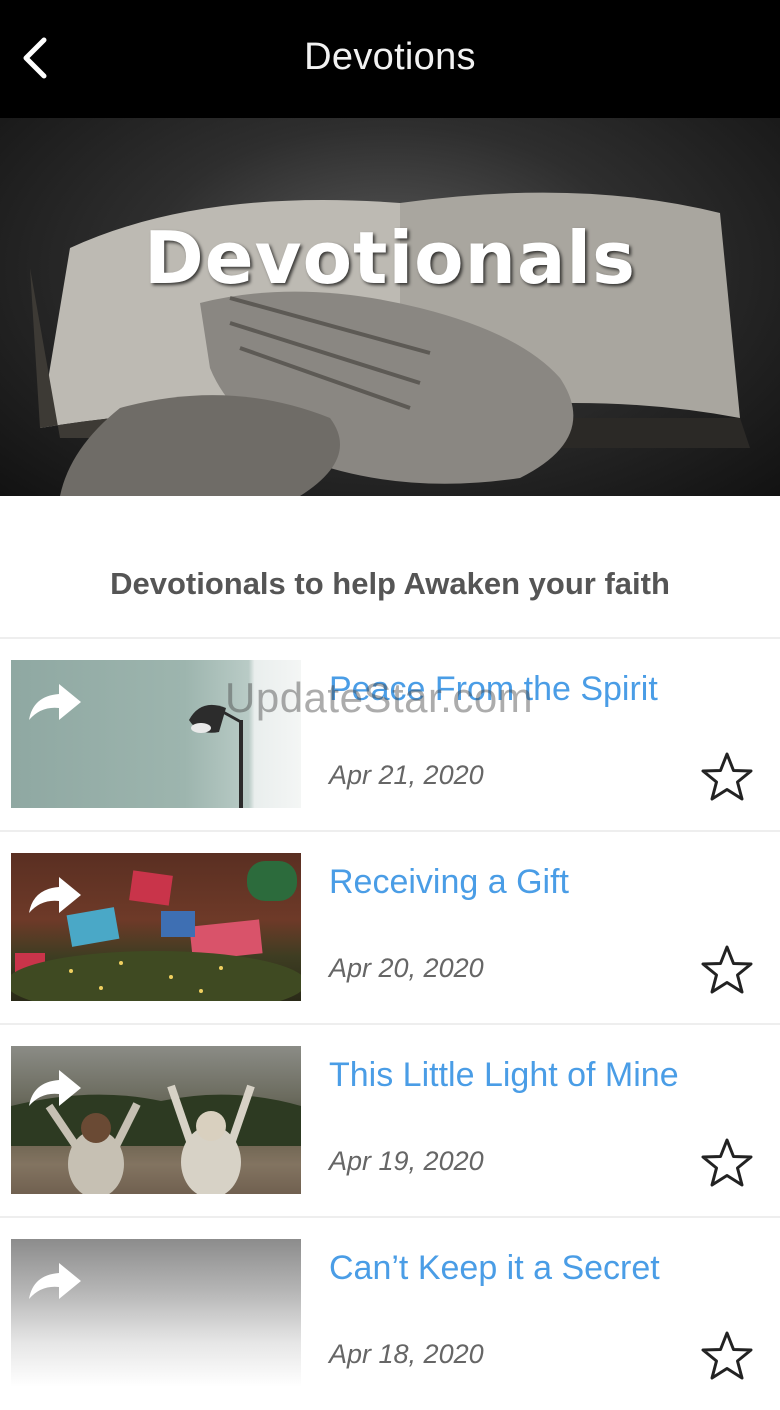 The image size is (780, 1410). I want to click on list-item: This Little Light of Mine Apr 19, 2020, so click(390, 1121).